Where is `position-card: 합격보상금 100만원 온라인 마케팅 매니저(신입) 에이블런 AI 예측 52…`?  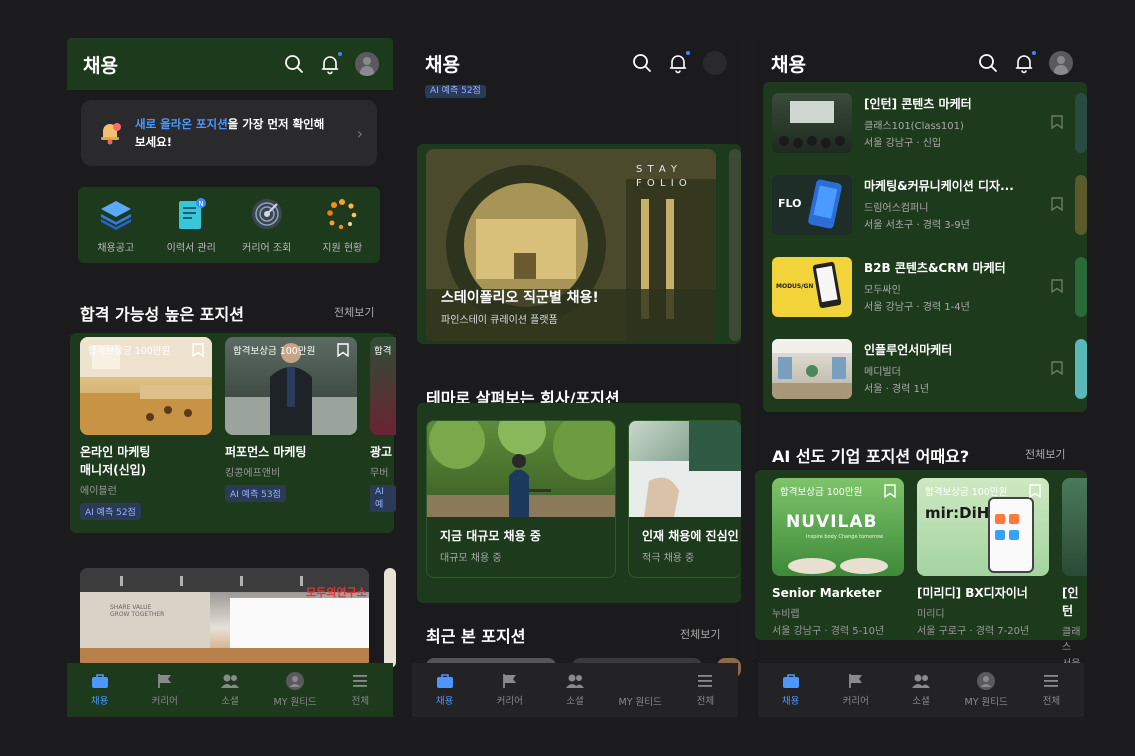
position-card: 합격보상금 100만원 온라인 마케팅 매니저(신입) 에이블런 AI 예측 52… is located at coordinates (146, 428).